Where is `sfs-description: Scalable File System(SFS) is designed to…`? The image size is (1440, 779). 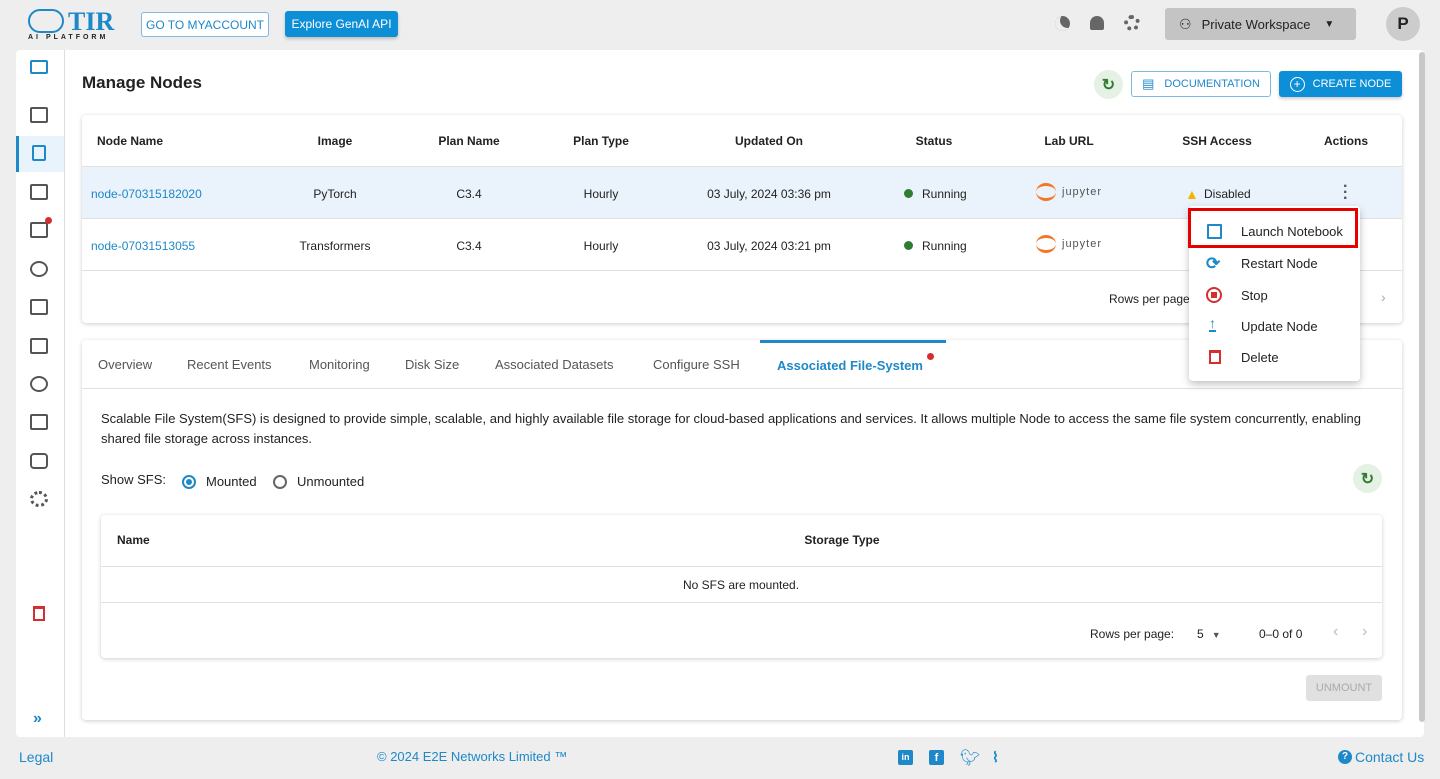
sfs-description: Scalable File System(SFS) is designed to… is located at coordinates (731, 428).